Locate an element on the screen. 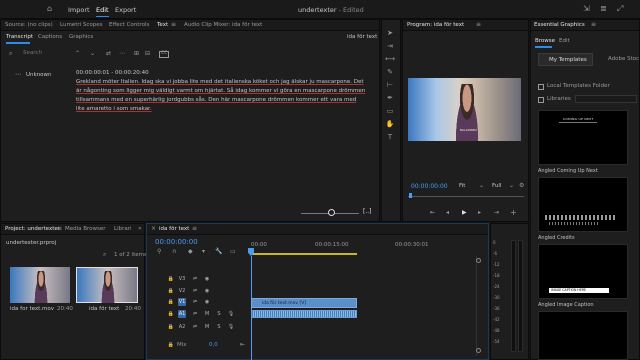 The width and height of the screenshot is (640, 360). a2-lock-icon: 🔒 is located at coordinates (171, 327).